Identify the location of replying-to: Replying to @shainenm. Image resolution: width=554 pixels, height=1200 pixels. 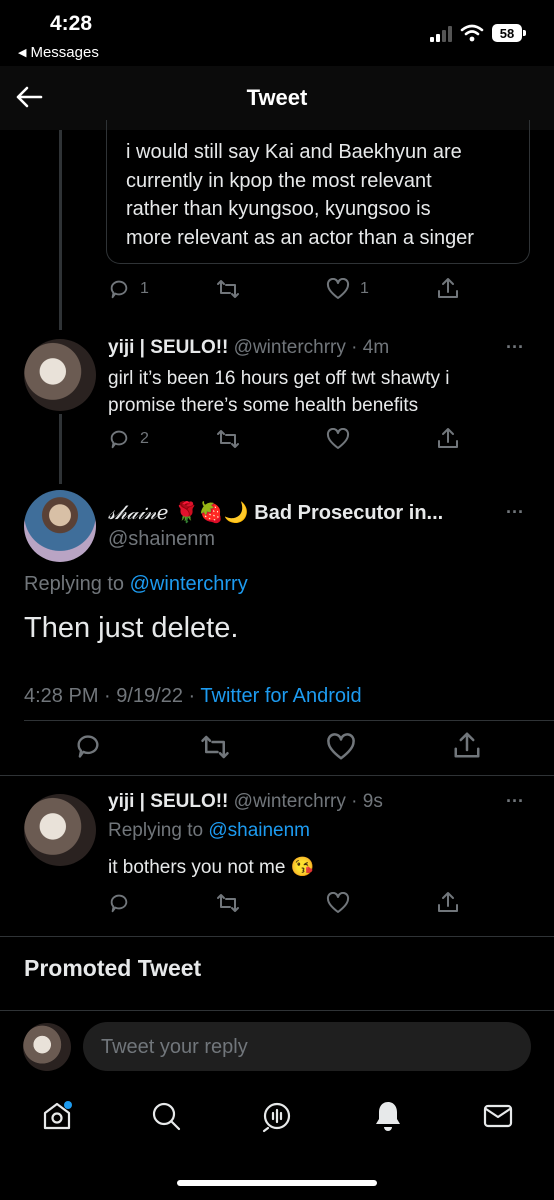
(209, 831).